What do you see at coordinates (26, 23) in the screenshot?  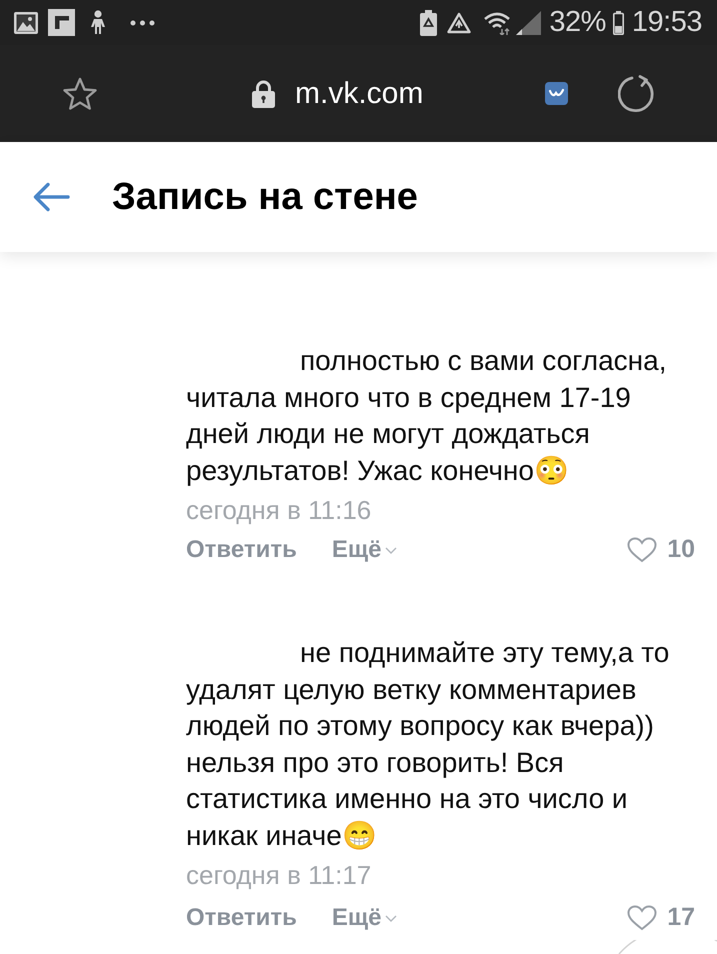 I see `gallery-icon` at bounding box center [26, 23].